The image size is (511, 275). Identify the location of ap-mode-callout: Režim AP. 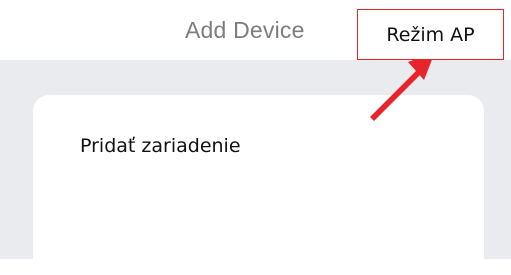
(430, 34).